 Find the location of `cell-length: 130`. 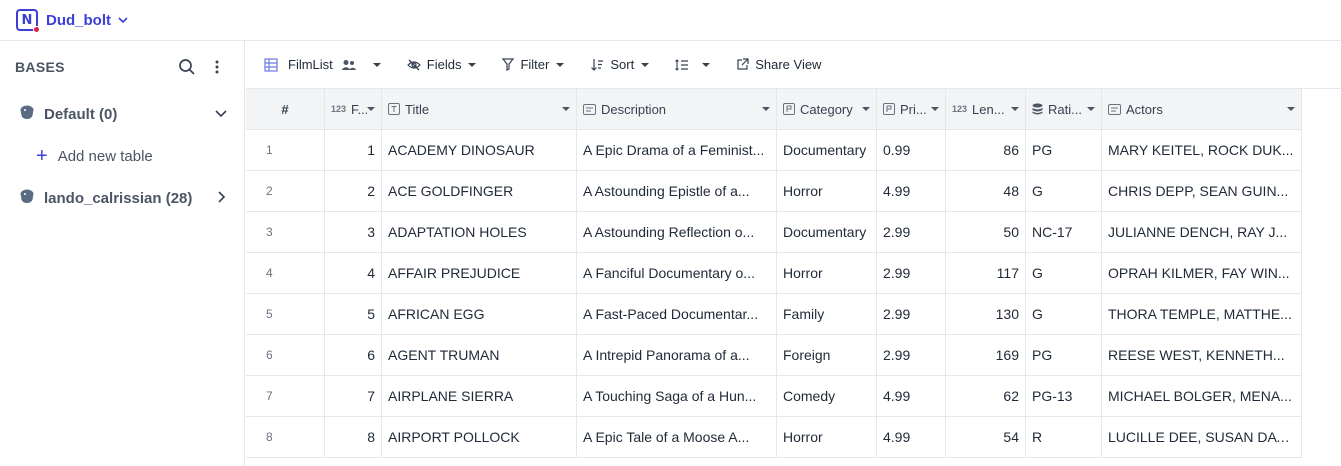

cell-length: 130 is located at coordinates (986, 314).